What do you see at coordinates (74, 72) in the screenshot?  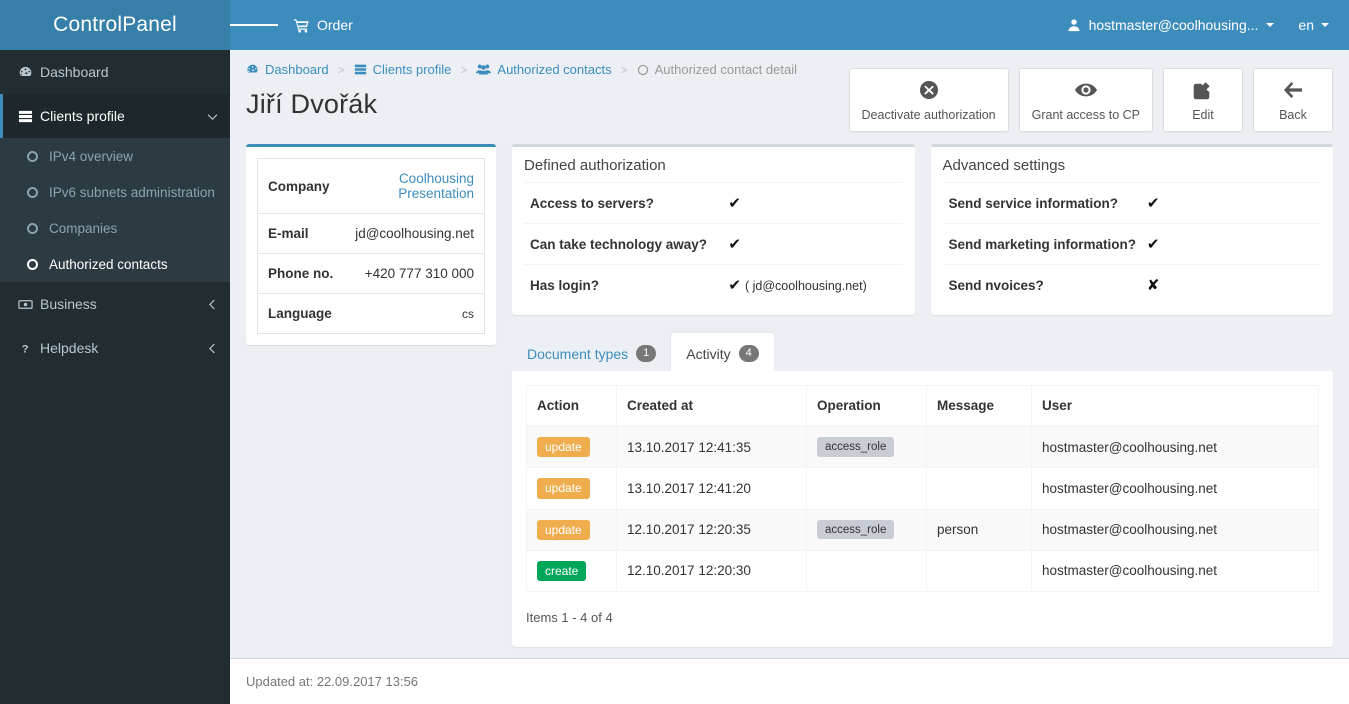 I see `sidebar-item-label: Dashboard` at bounding box center [74, 72].